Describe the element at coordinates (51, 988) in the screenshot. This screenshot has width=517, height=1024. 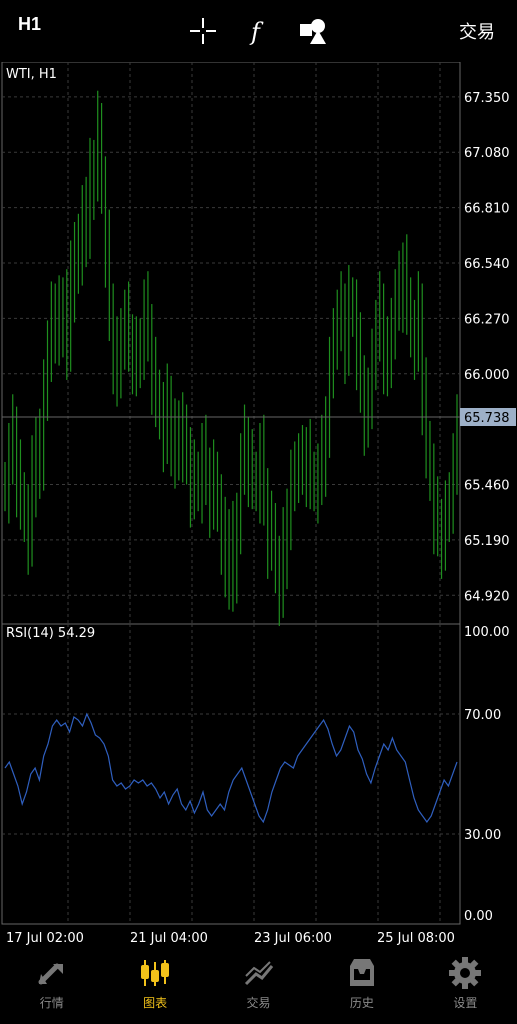
I see `nav-item-quotes: 行情` at that location.